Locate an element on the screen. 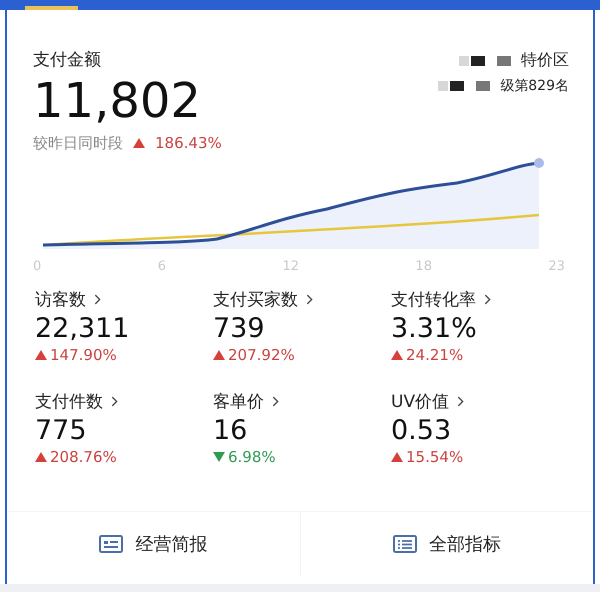 This screenshot has height=592, width=600. metric-value: 16 is located at coordinates (230, 430).